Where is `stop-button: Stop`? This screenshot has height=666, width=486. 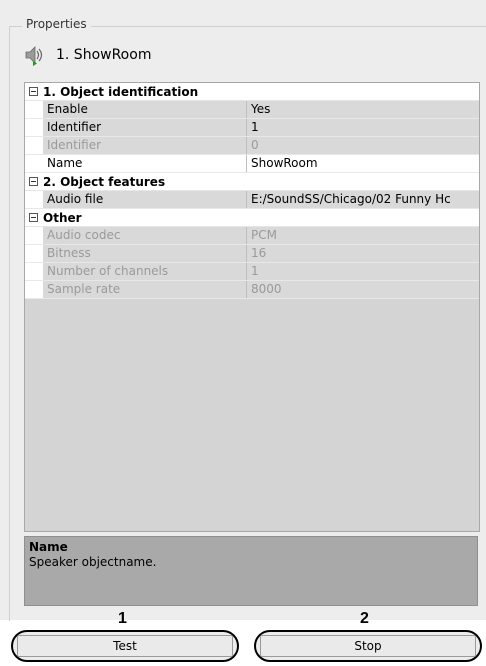 stop-button: Stop is located at coordinates (368, 646).